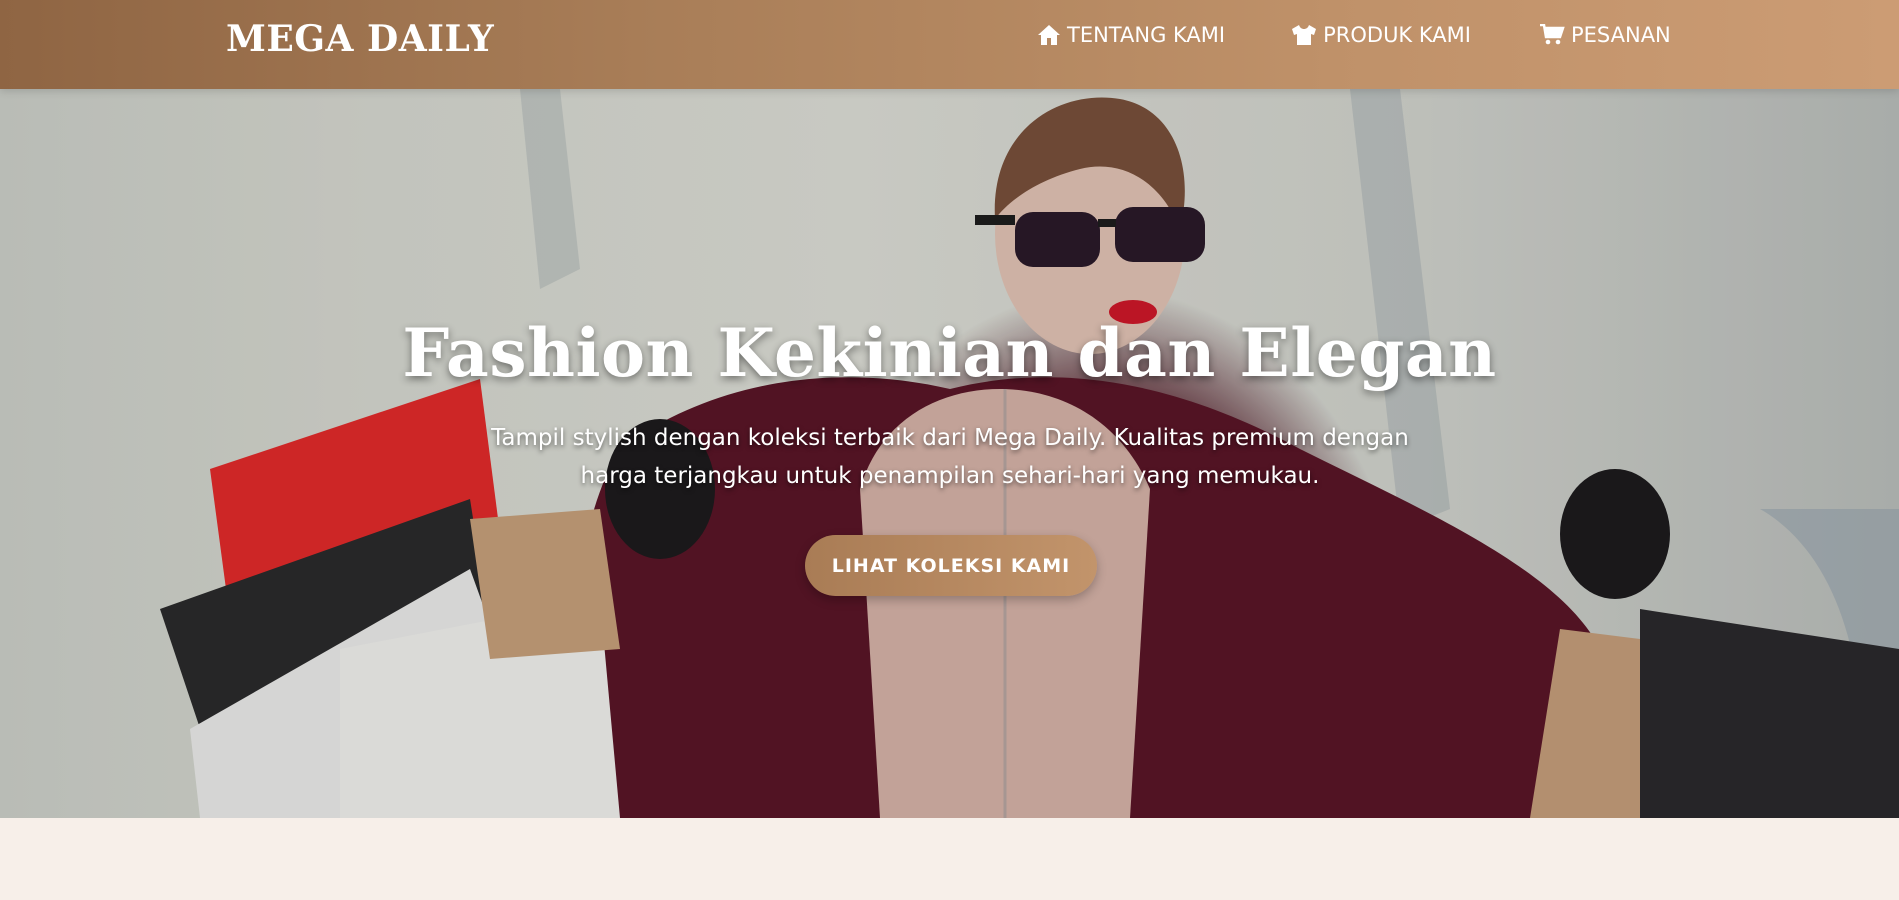 The width and height of the screenshot is (1899, 900). Describe the element at coordinates (360, 39) in the screenshot. I see `brand-logo: MEGA DAILY` at that location.